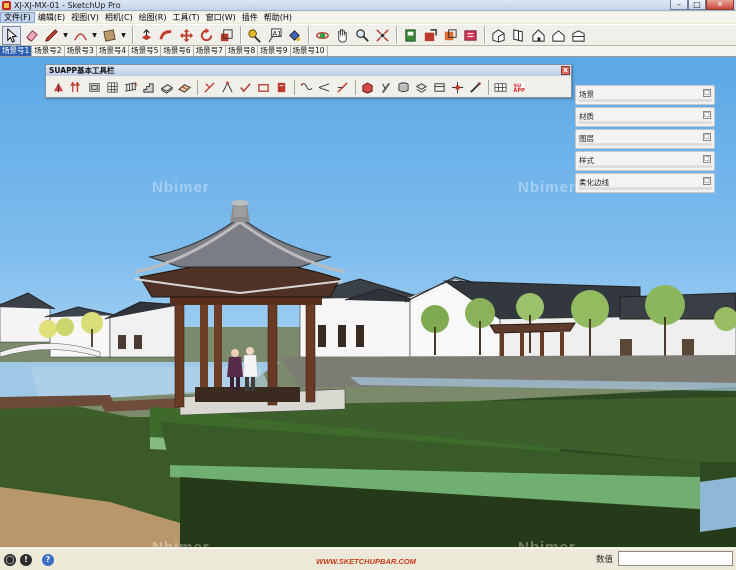 This screenshot has width=736, height=570. Describe the element at coordinates (186, 35) in the screenshot. I see `move-tool-button` at that location.